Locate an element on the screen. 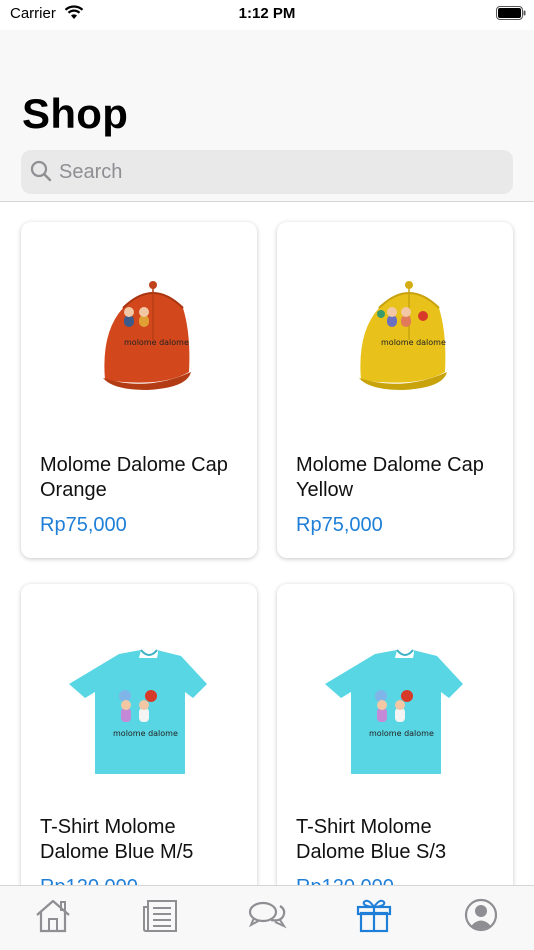 This screenshot has height=950, width=534. status-bar: Carrier 1:12 PM is located at coordinates (267, 15).